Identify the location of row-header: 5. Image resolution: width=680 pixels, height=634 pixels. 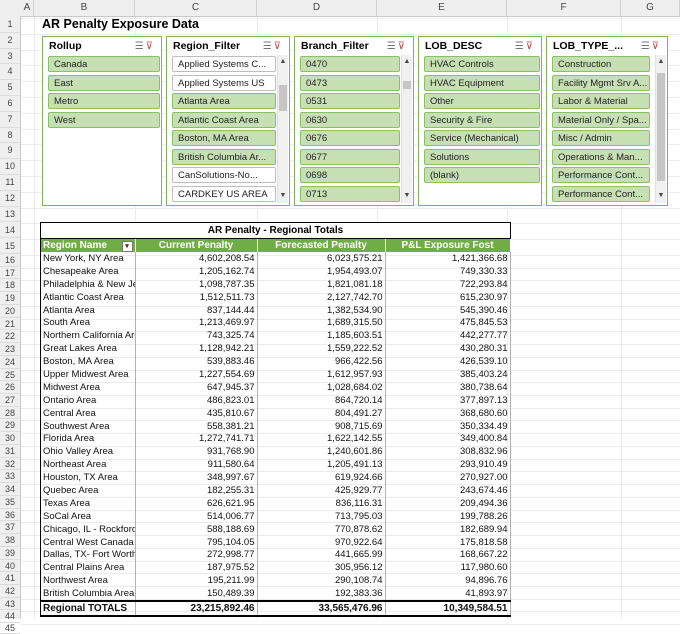
(10, 88).